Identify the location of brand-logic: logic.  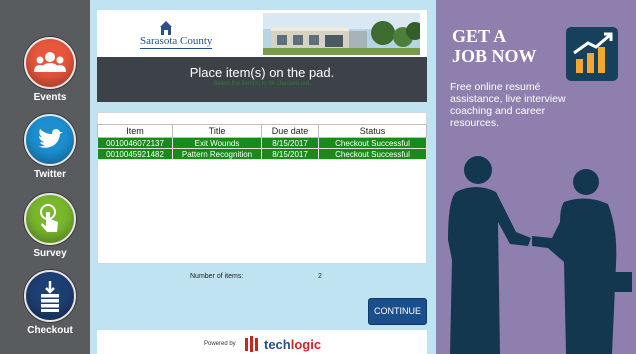
(306, 344).